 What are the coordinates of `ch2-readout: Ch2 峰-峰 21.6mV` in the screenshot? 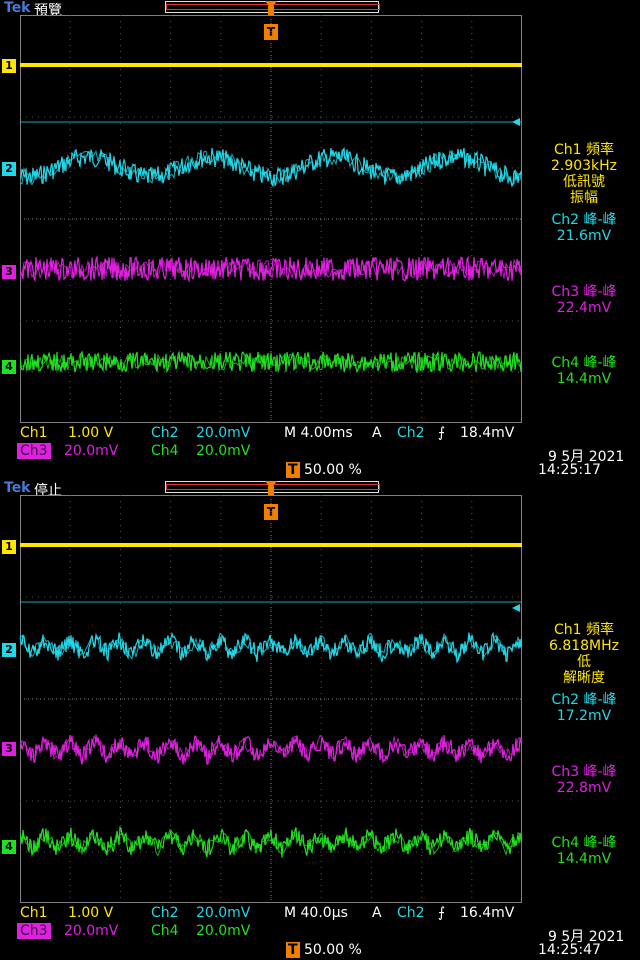 It's located at (584, 228).